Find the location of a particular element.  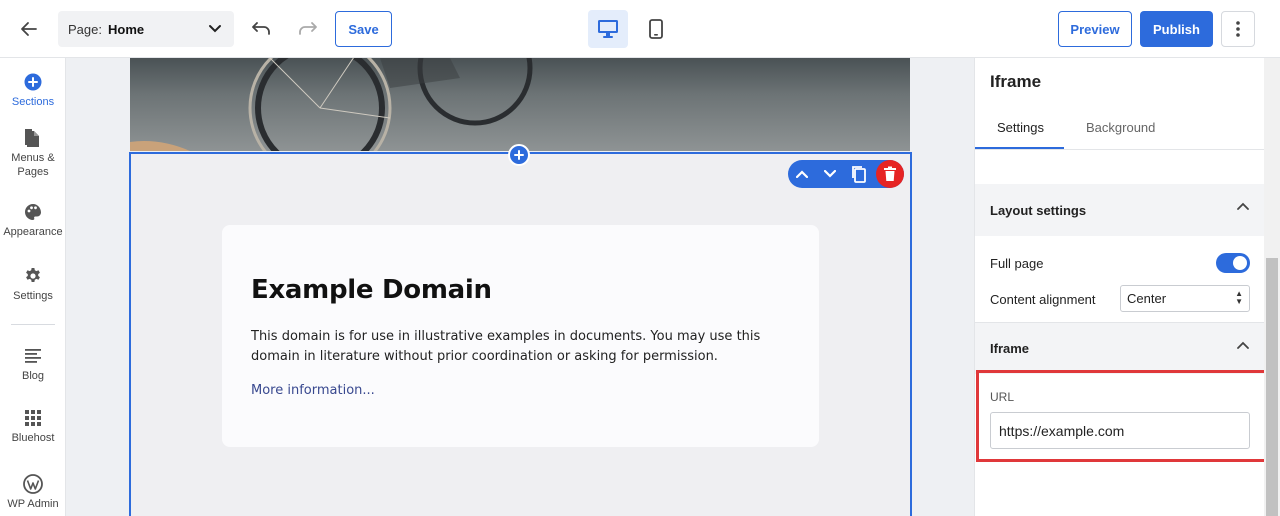

toggle-knob is located at coordinates (1240, 263).